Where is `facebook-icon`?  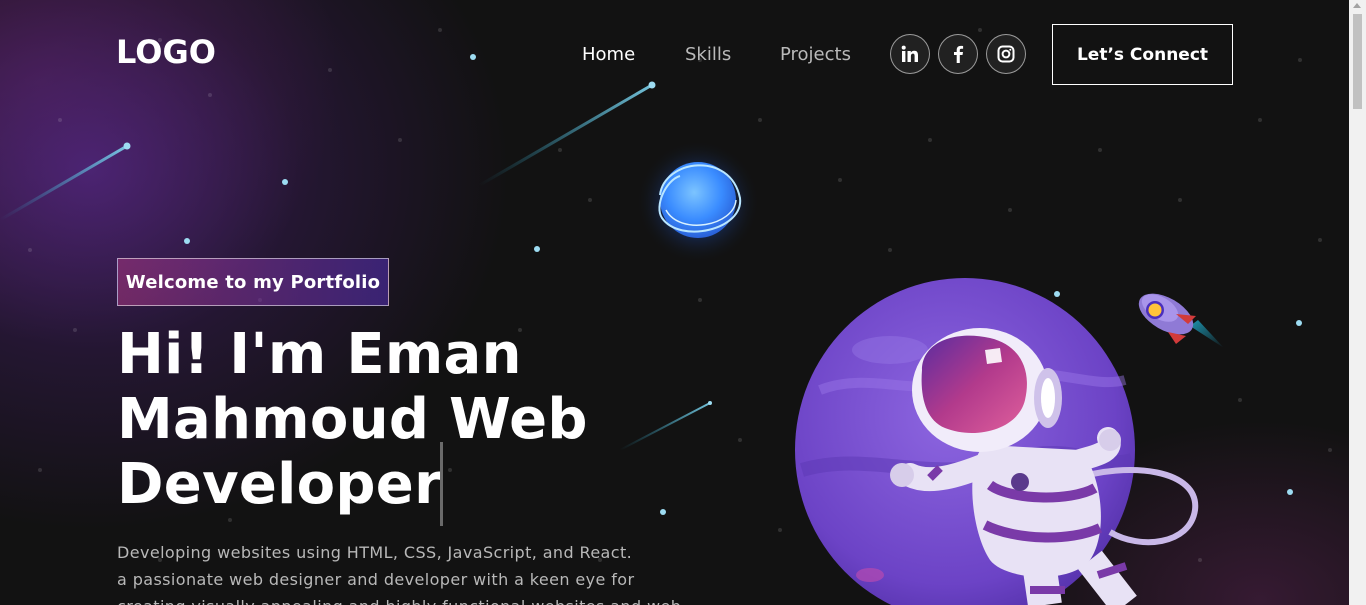 facebook-icon is located at coordinates (959, 54).